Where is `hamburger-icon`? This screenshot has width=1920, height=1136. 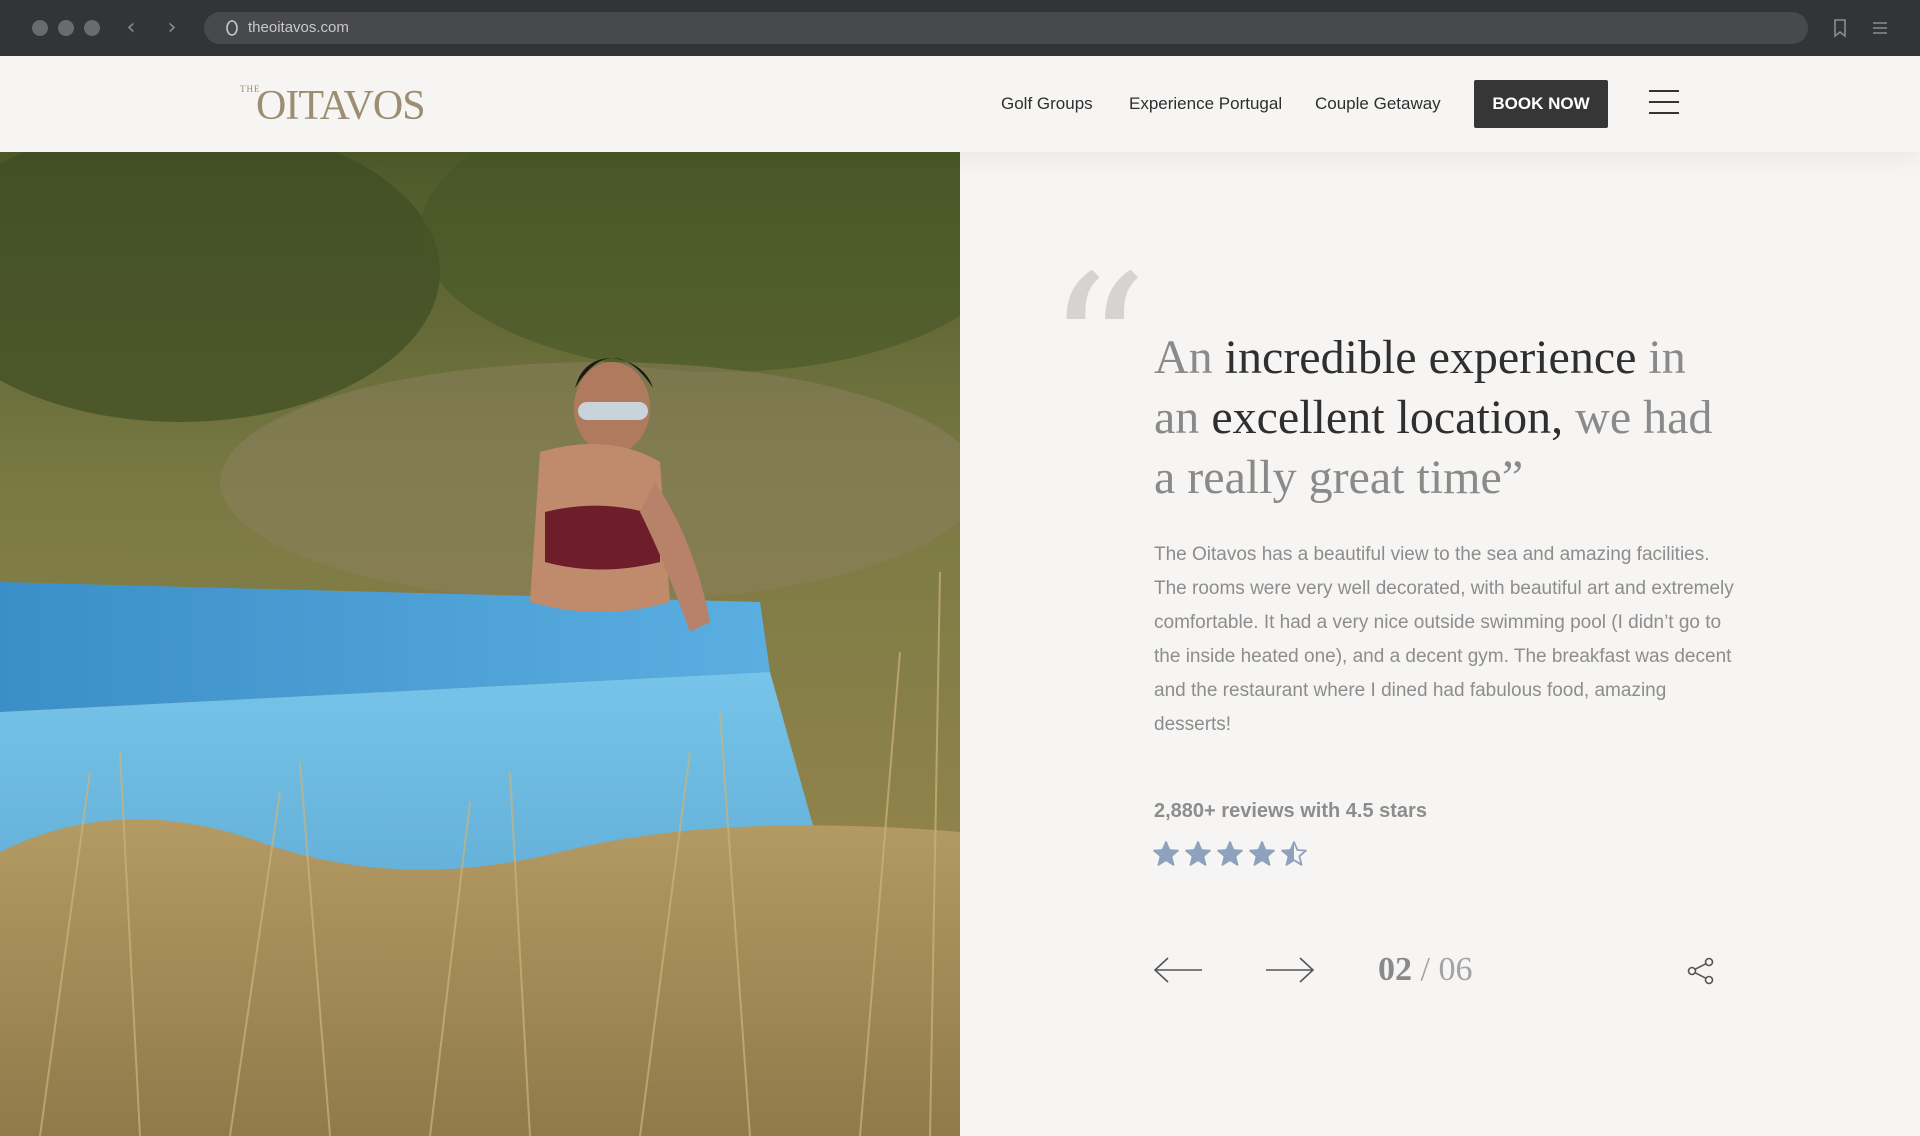
hamburger-icon is located at coordinates (1664, 102).